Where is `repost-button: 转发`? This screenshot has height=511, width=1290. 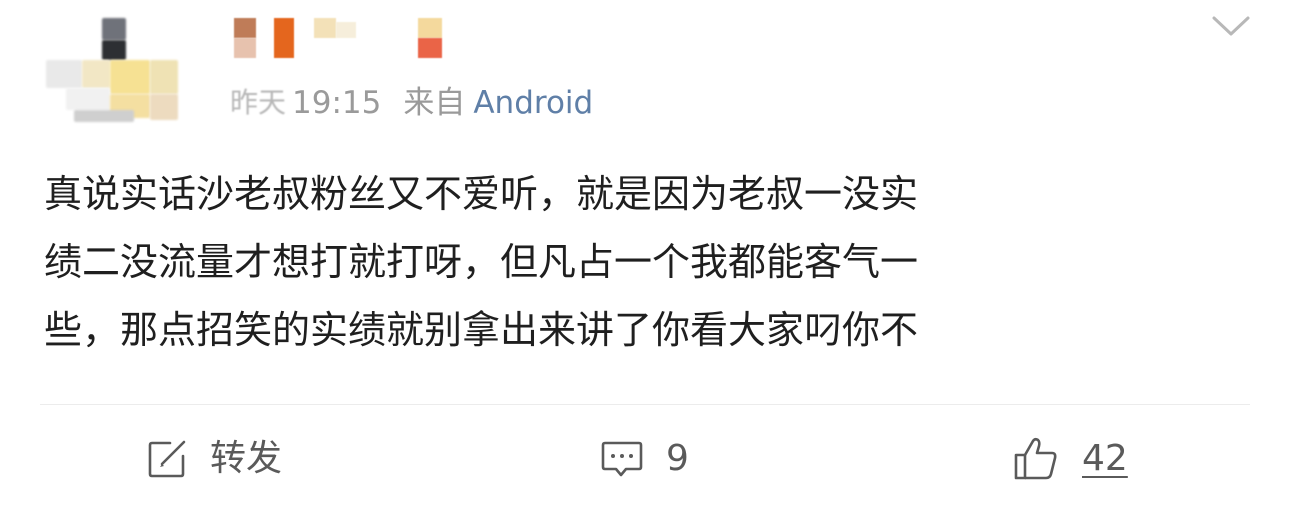
repost-button: 转发 is located at coordinates (214, 459).